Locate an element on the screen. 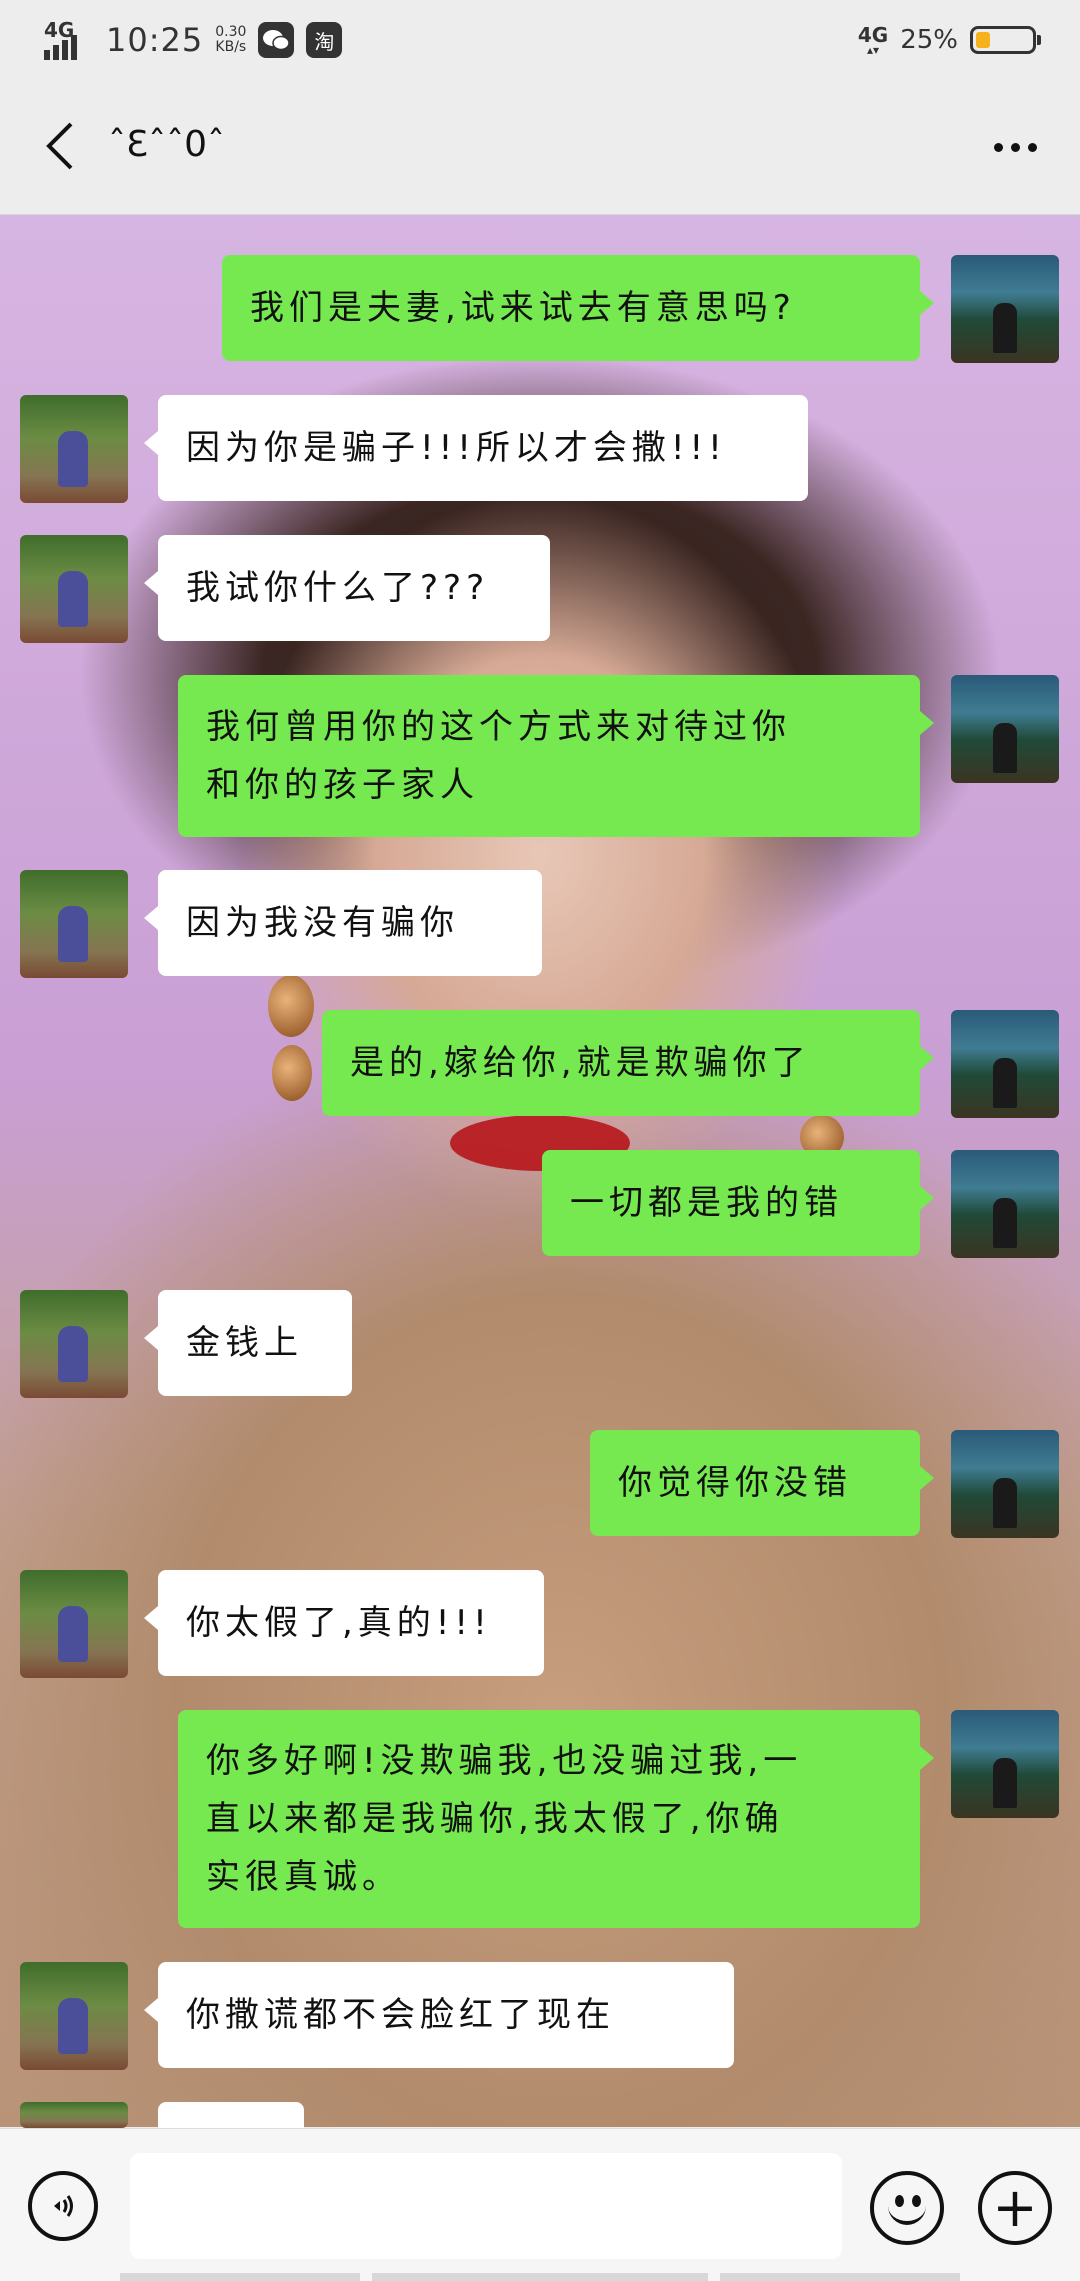 Image resolution: width=1080 pixels, height=2281 pixels. message-line: 我何曾用你的这个方式来对待过你 is located at coordinates (498, 727).